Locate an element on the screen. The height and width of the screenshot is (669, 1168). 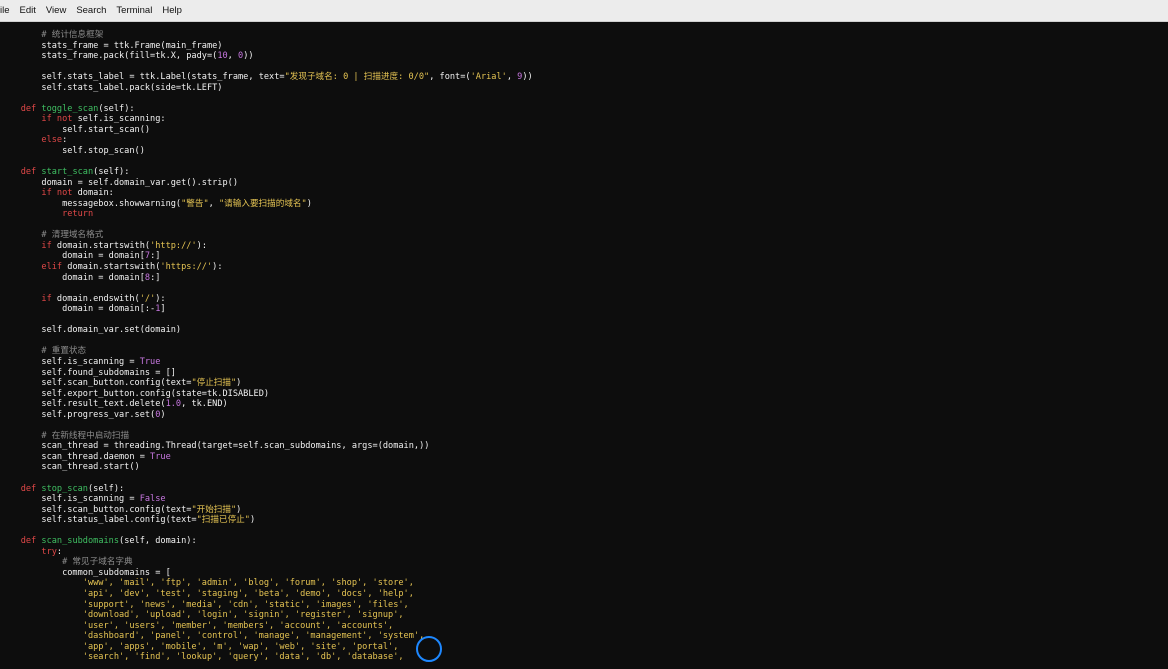
code-token: # 清理域名格式 is located at coordinates (52, 235).